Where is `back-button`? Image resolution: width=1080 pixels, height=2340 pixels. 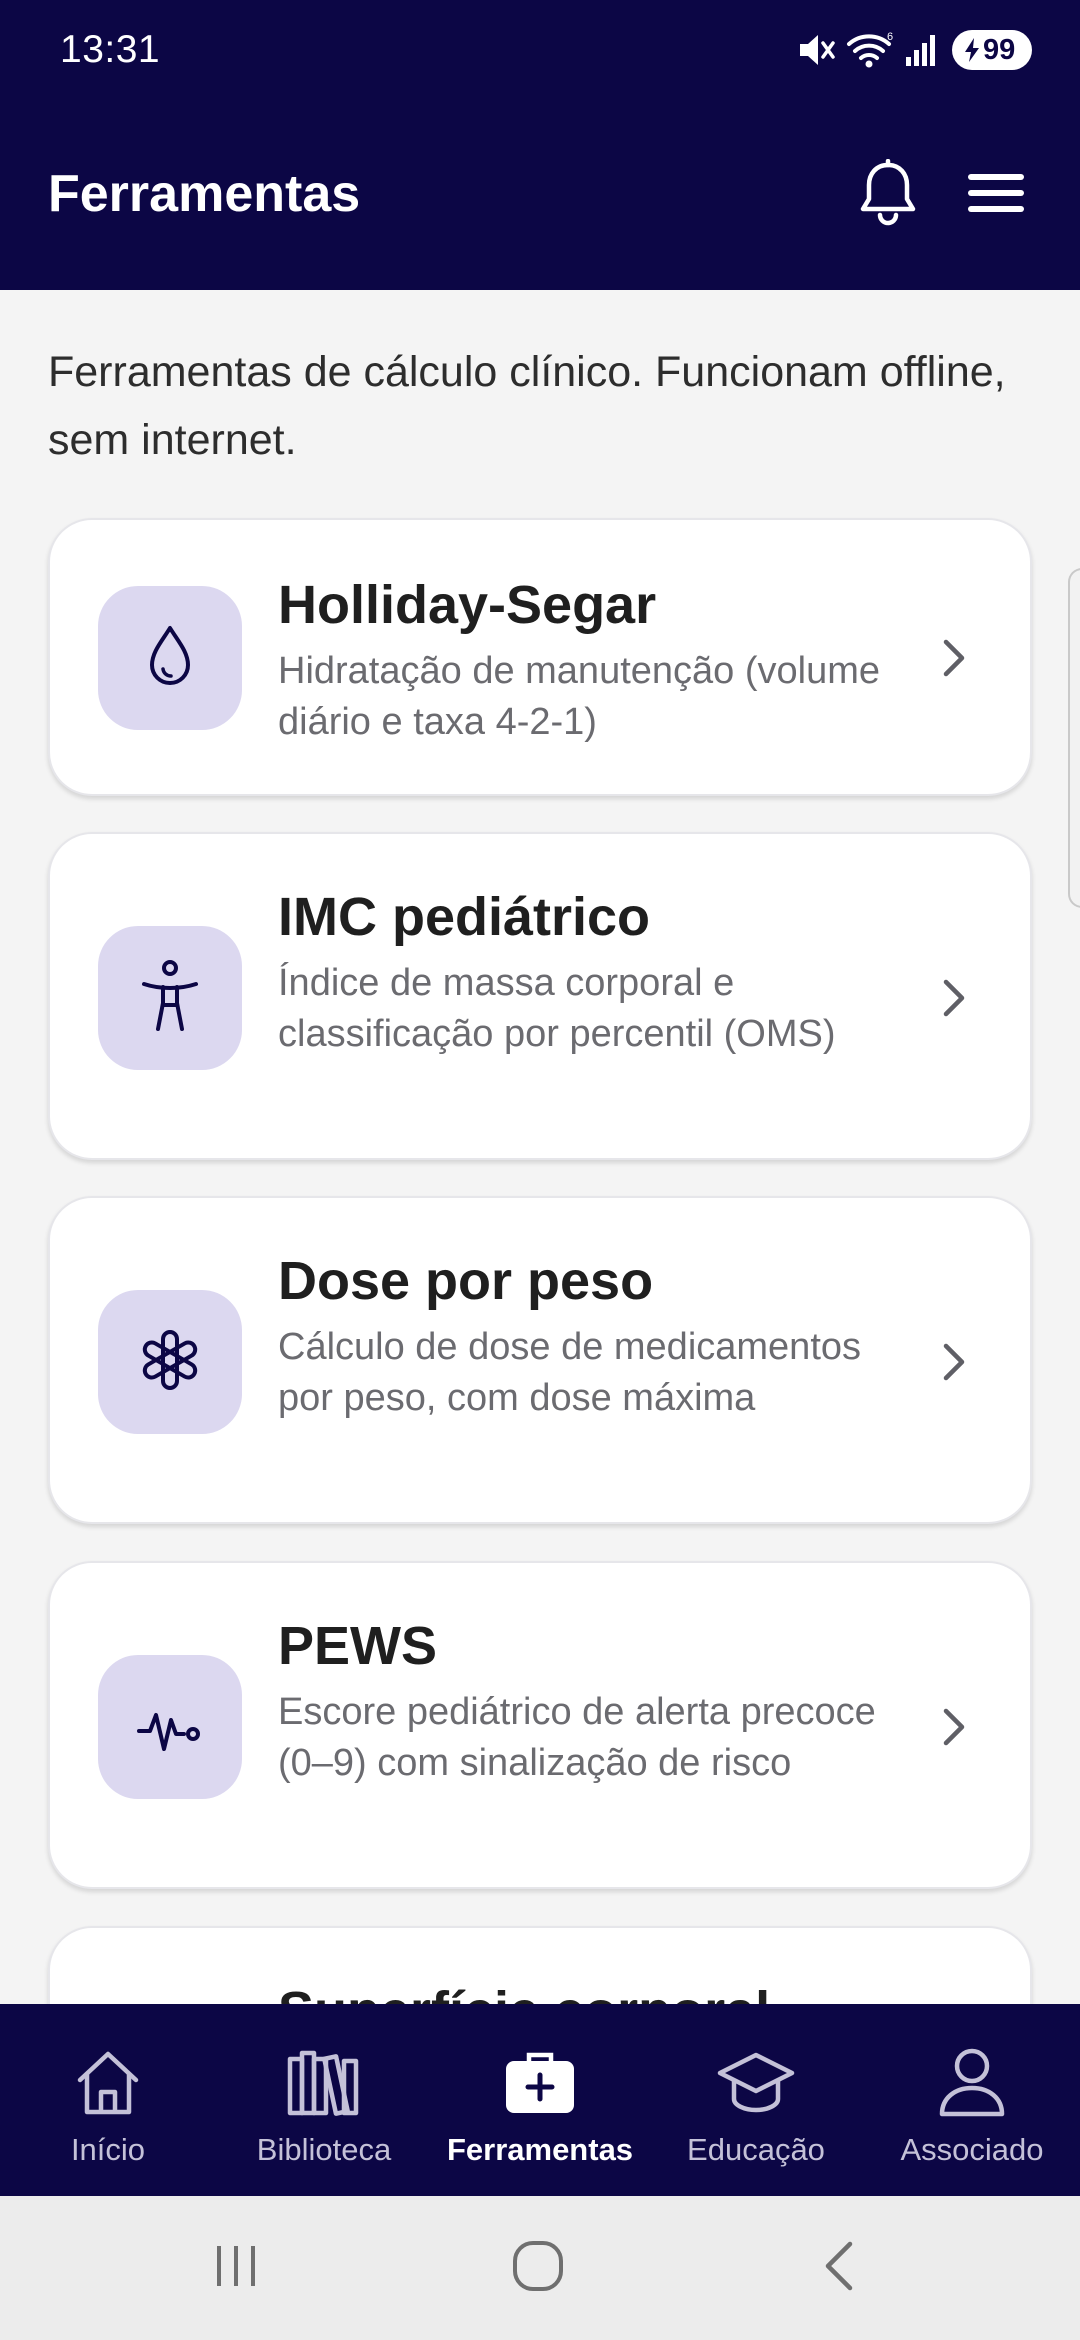 back-button is located at coordinates (840, 2268).